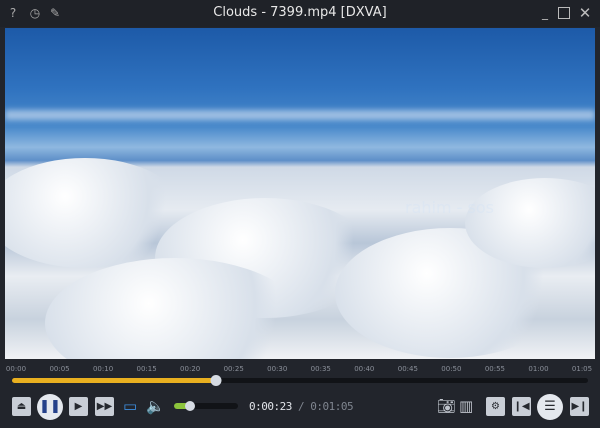 Image resolution: width=600 pixels, height=428 pixels. Describe the element at coordinates (545, 13) in the screenshot. I see `minimize-button: _` at that location.